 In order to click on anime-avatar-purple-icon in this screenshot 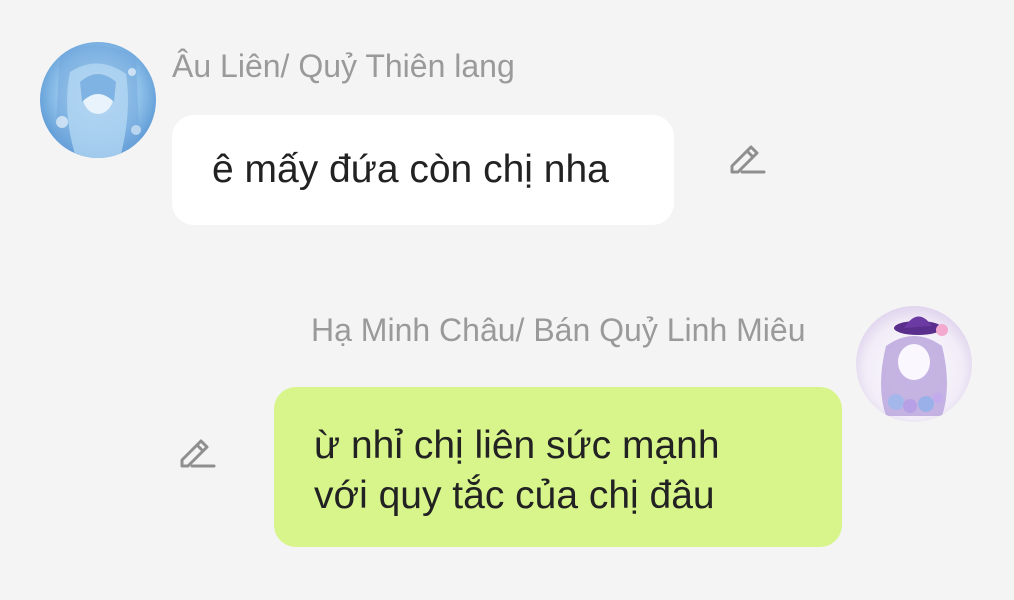, I will do `click(914, 364)`.